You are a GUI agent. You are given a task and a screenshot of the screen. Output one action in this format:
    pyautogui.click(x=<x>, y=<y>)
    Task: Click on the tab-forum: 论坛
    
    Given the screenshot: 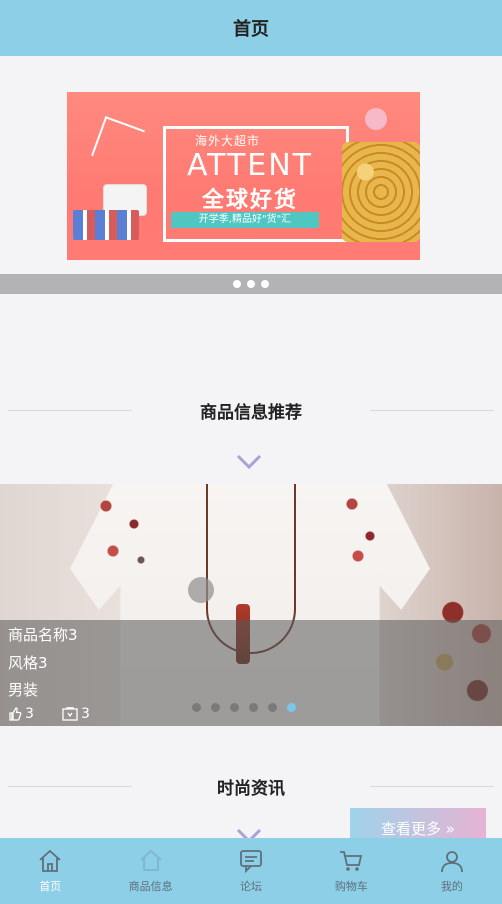 What is the action you would take?
    pyautogui.click(x=251, y=871)
    